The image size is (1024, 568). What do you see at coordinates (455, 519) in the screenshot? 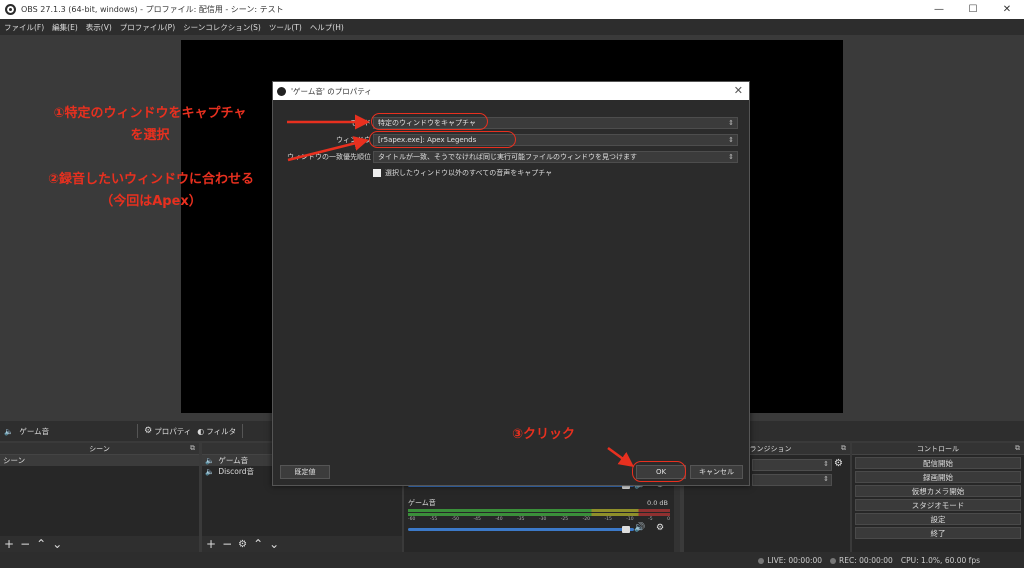
I see `scale-tick: -50` at bounding box center [455, 519].